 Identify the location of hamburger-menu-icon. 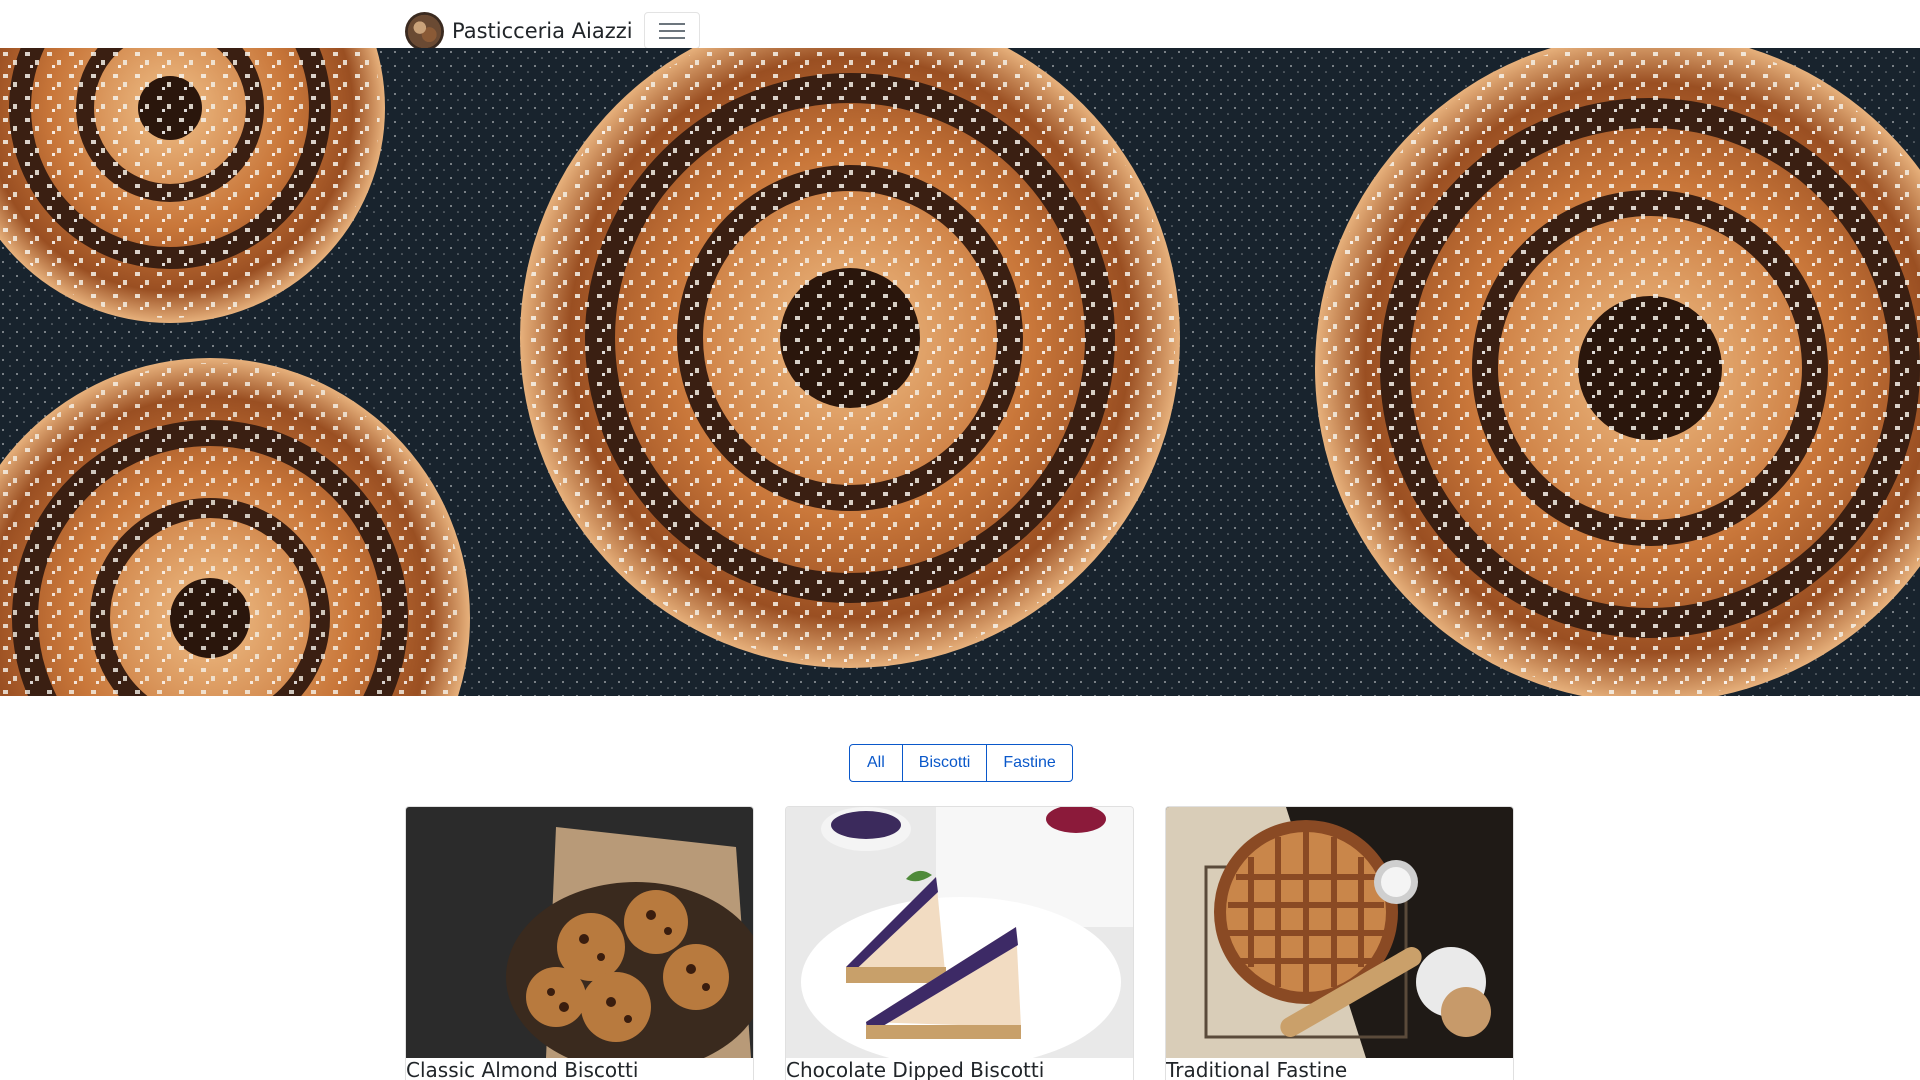
(672, 30).